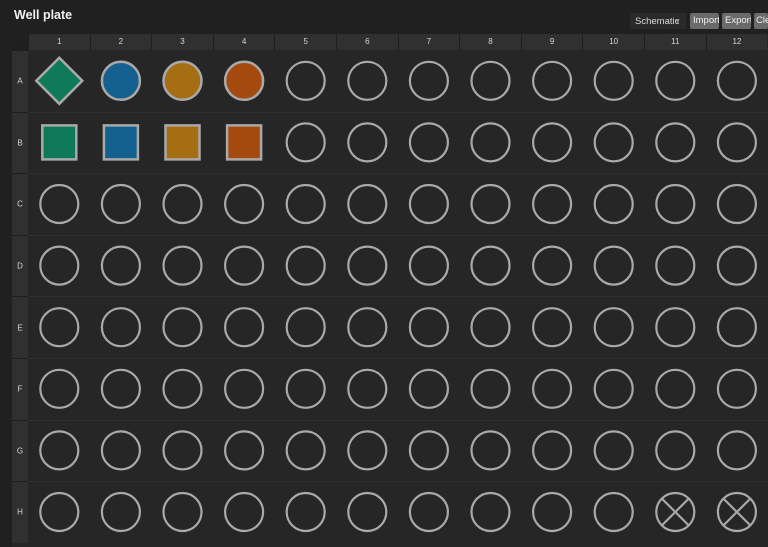 This screenshot has width=768, height=547. I want to click on column-header-3: 3, so click(182, 42).